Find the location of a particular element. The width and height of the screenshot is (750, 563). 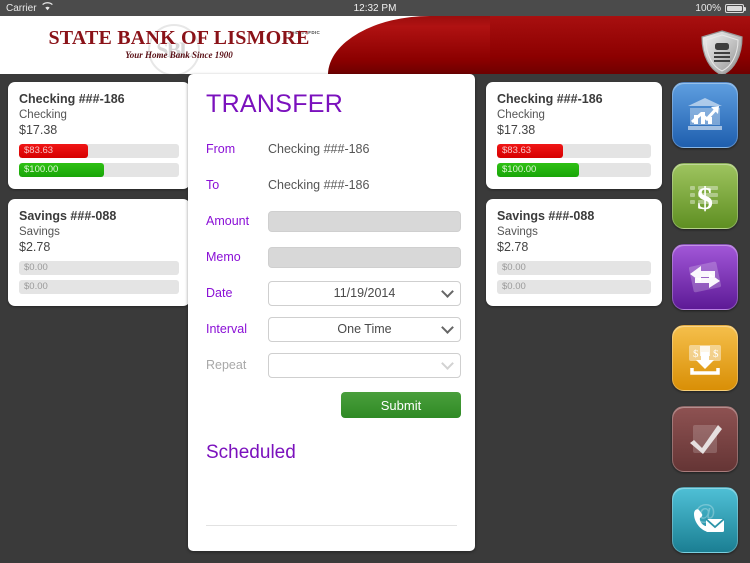

repeat-select is located at coordinates (364, 365).